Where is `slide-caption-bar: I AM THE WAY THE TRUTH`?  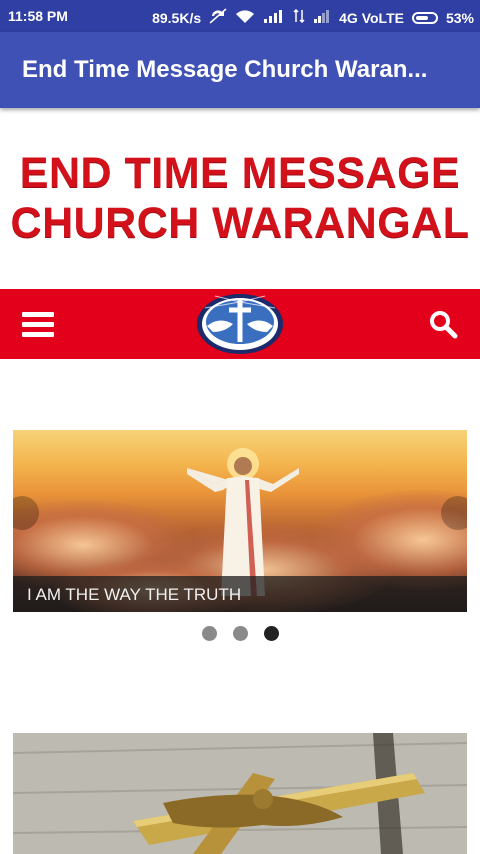
slide-caption-bar: I AM THE WAY THE TRUTH is located at coordinates (240, 594).